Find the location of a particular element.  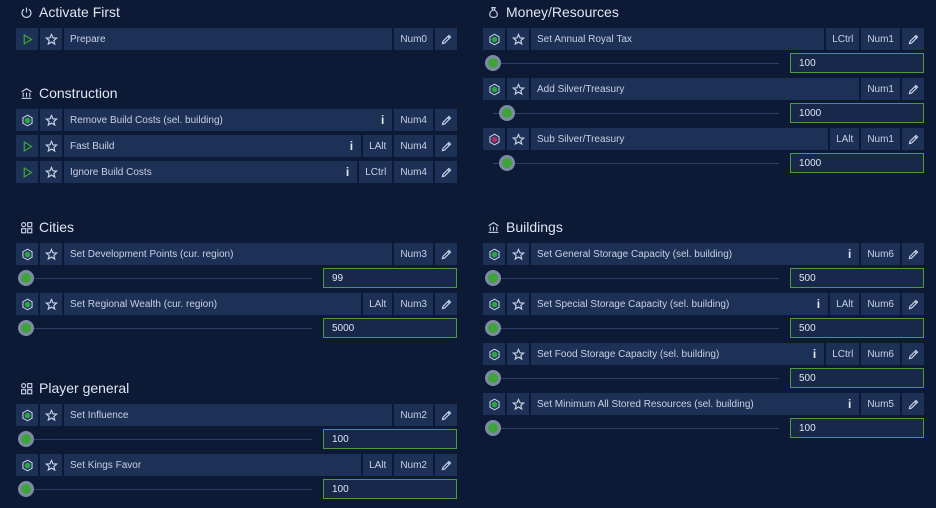

cheat-name-cell: Ignore Build Costs i is located at coordinates (211, 172).